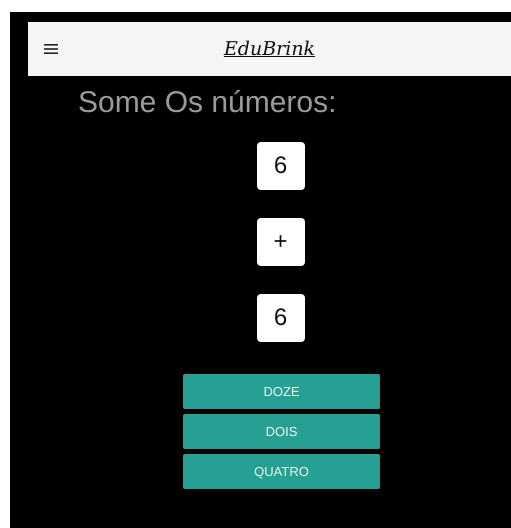 Image resolution: width=511 pixels, height=528 pixels. Describe the element at coordinates (51, 49) in the screenshot. I see `menu-icon` at that location.